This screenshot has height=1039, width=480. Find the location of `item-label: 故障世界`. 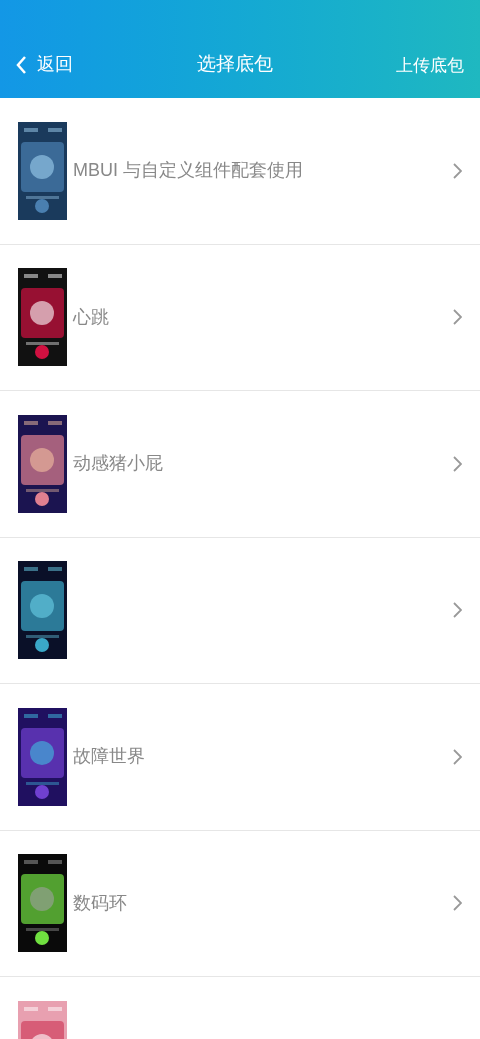

item-label: 故障世界 is located at coordinates (109, 756).